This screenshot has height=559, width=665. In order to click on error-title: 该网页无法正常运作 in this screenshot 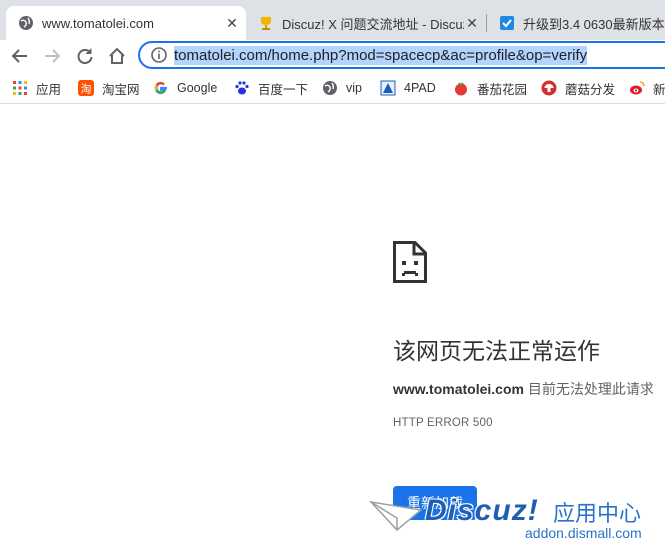, I will do `click(496, 351)`.